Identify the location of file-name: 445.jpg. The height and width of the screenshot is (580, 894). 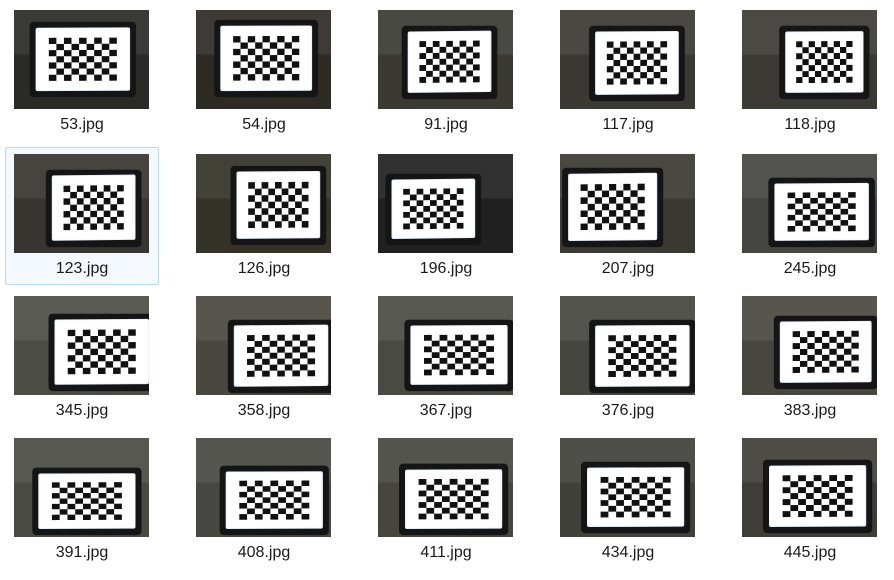
(810, 552).